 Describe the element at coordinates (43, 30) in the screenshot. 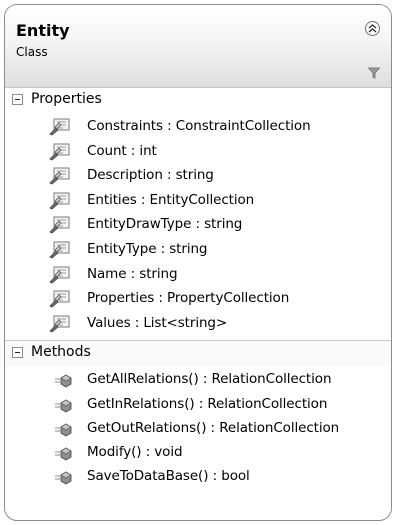

I see `class-name: Entity` at that location.